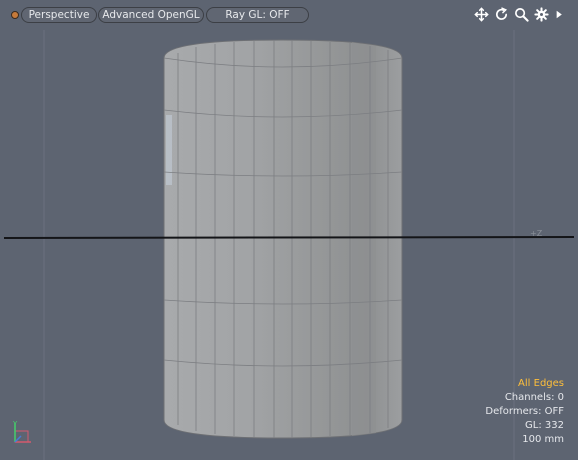  What do you see at coordinates (59, 15) in the screenshot?
I see `view-type-dropdown: Perspective` at bounding box center [59, 15].